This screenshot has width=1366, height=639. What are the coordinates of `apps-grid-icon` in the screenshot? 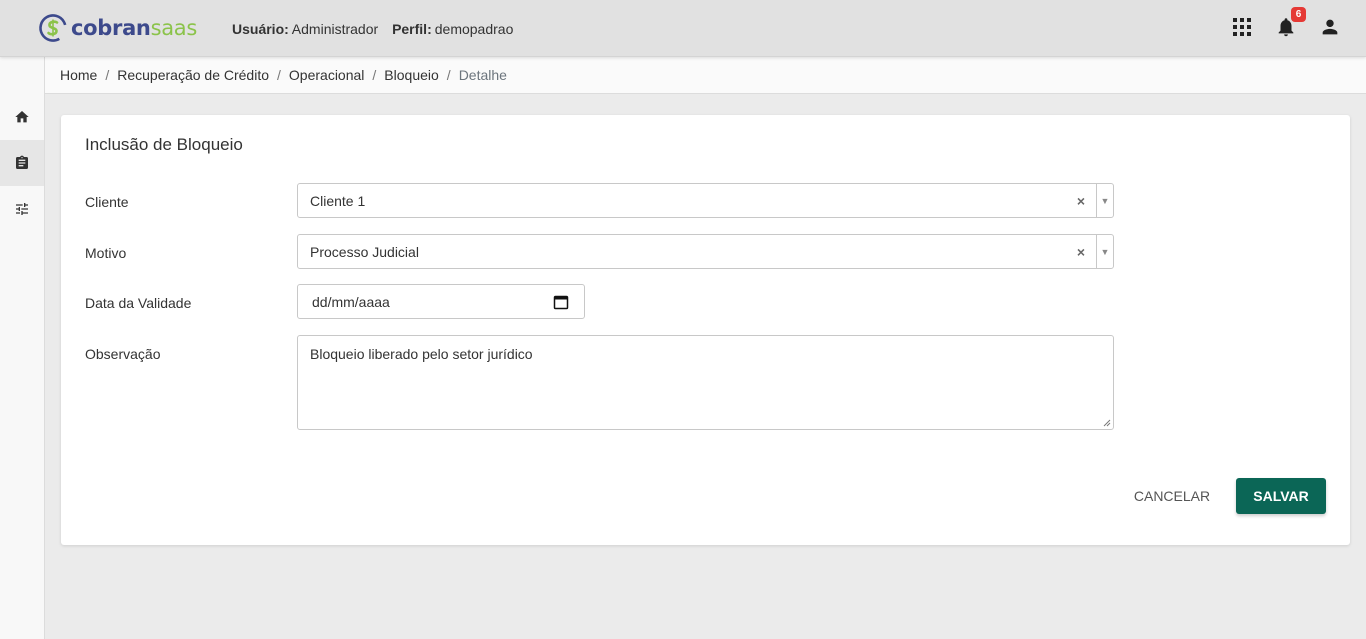 It's located at (1242, 27).